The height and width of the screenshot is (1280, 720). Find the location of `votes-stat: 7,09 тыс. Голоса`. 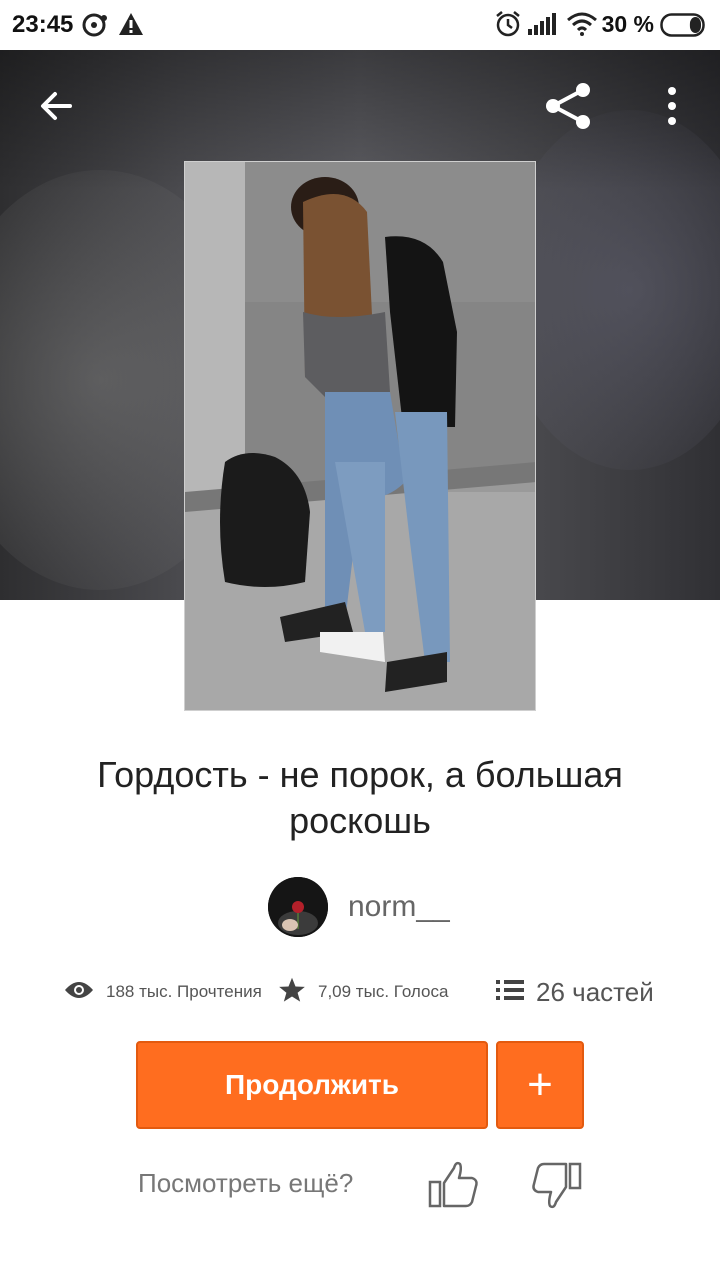

votes-stat: 7,09 тыс. Голоса is located at coordinates (363, 992).